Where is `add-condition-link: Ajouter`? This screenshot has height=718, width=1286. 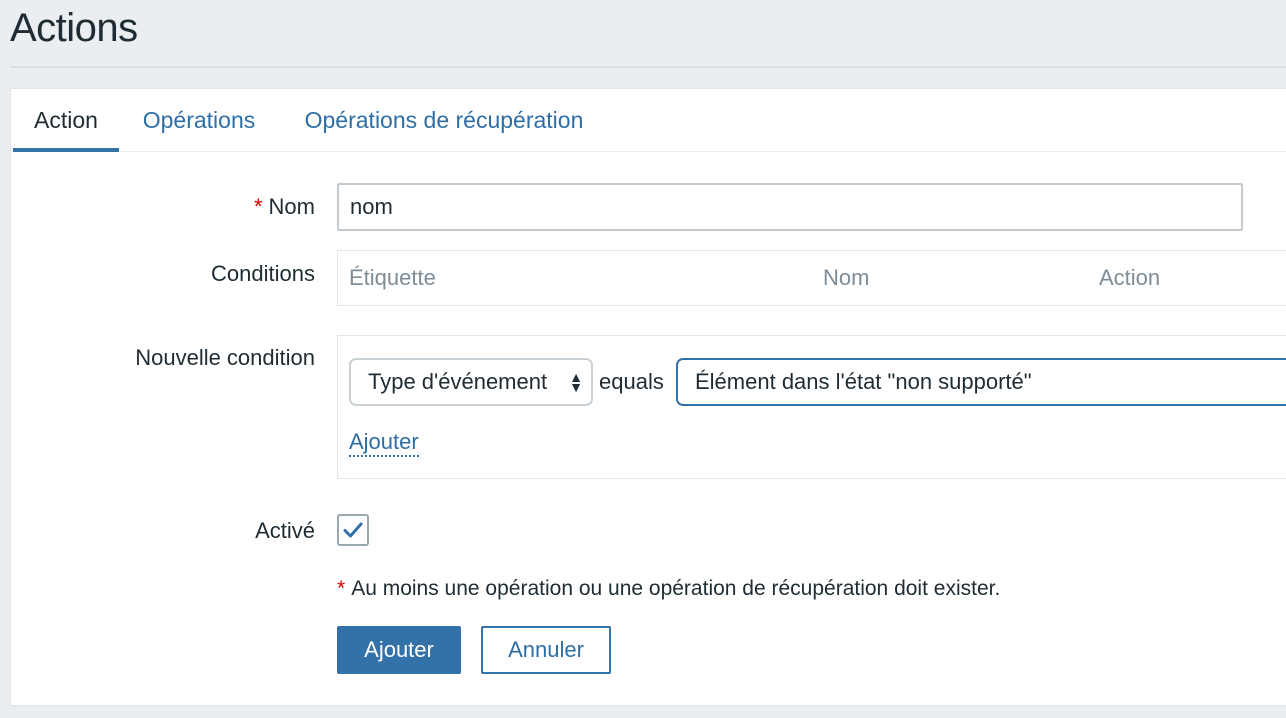
add-condition-link: Ajouter is located at coordinates (384, 443).